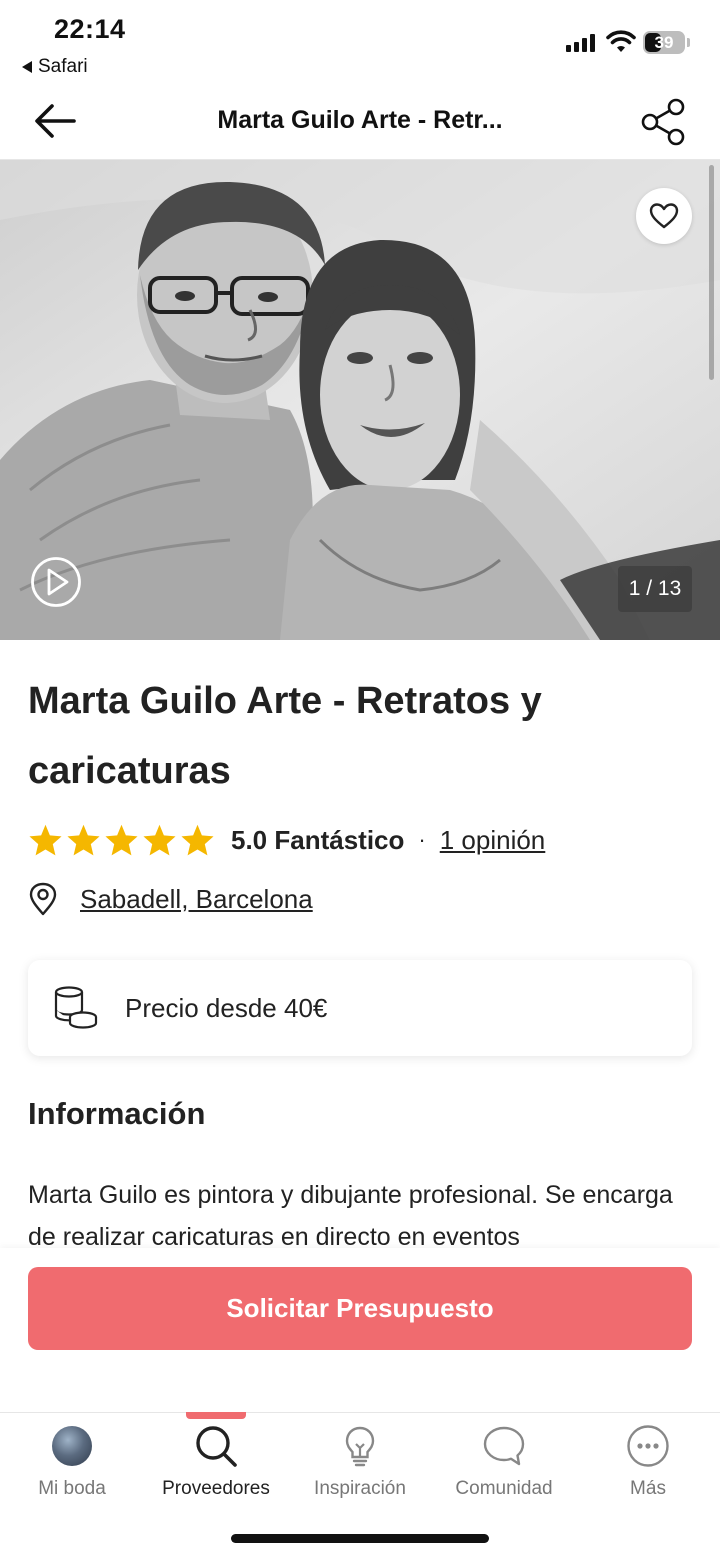 This screenshot has width=720, height=1558. I want to click on rating-text: 5.0 Fantástico, so click(318, 839).